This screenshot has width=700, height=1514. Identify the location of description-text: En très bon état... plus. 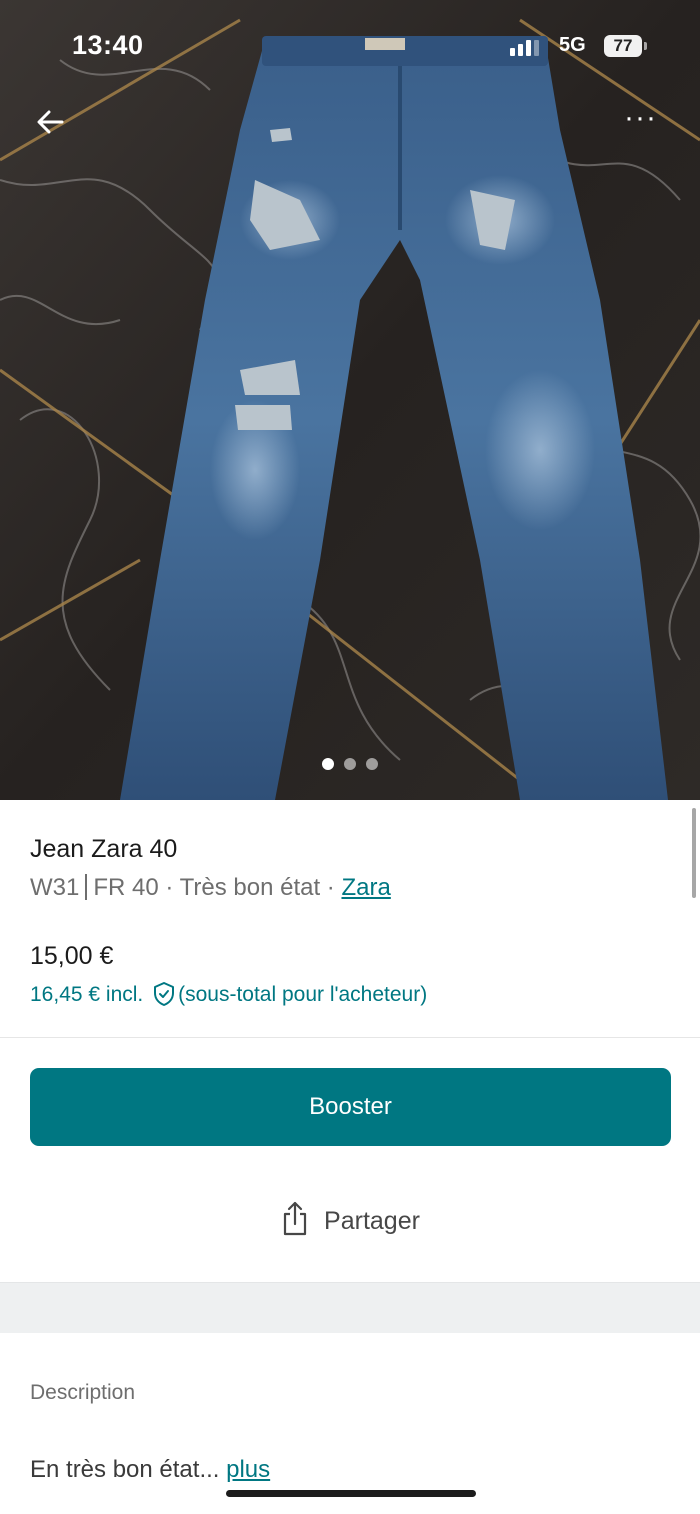
(150, 1470).